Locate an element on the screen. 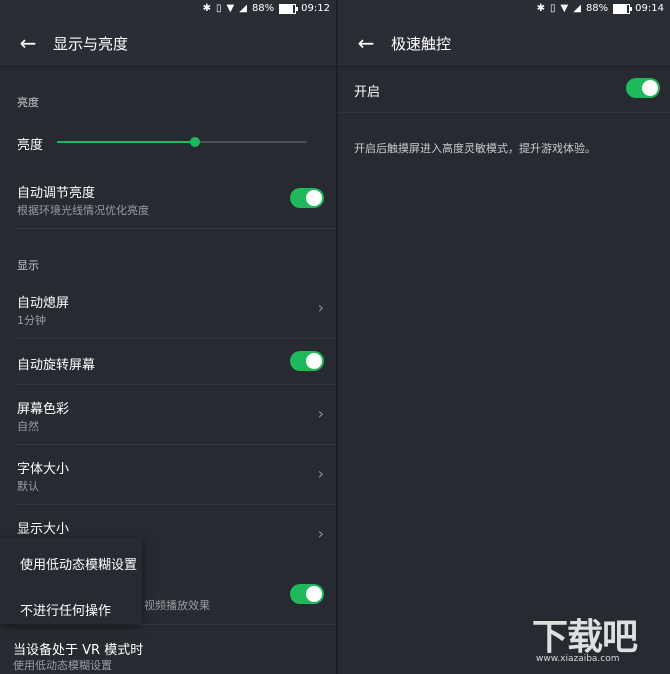  display-size-label: 显示大小 is located at coordinates (43, 529).